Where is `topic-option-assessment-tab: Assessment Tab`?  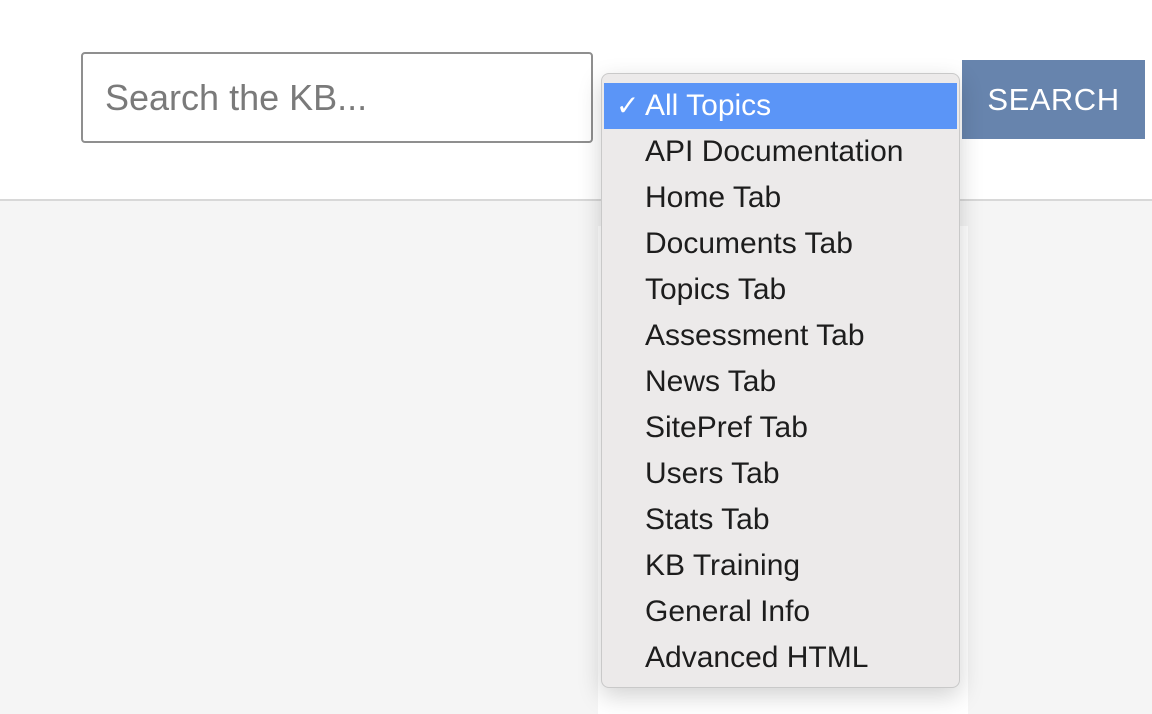 topic-option-assessment-tab: Assessment Tab is located at coordinates (780, 336).